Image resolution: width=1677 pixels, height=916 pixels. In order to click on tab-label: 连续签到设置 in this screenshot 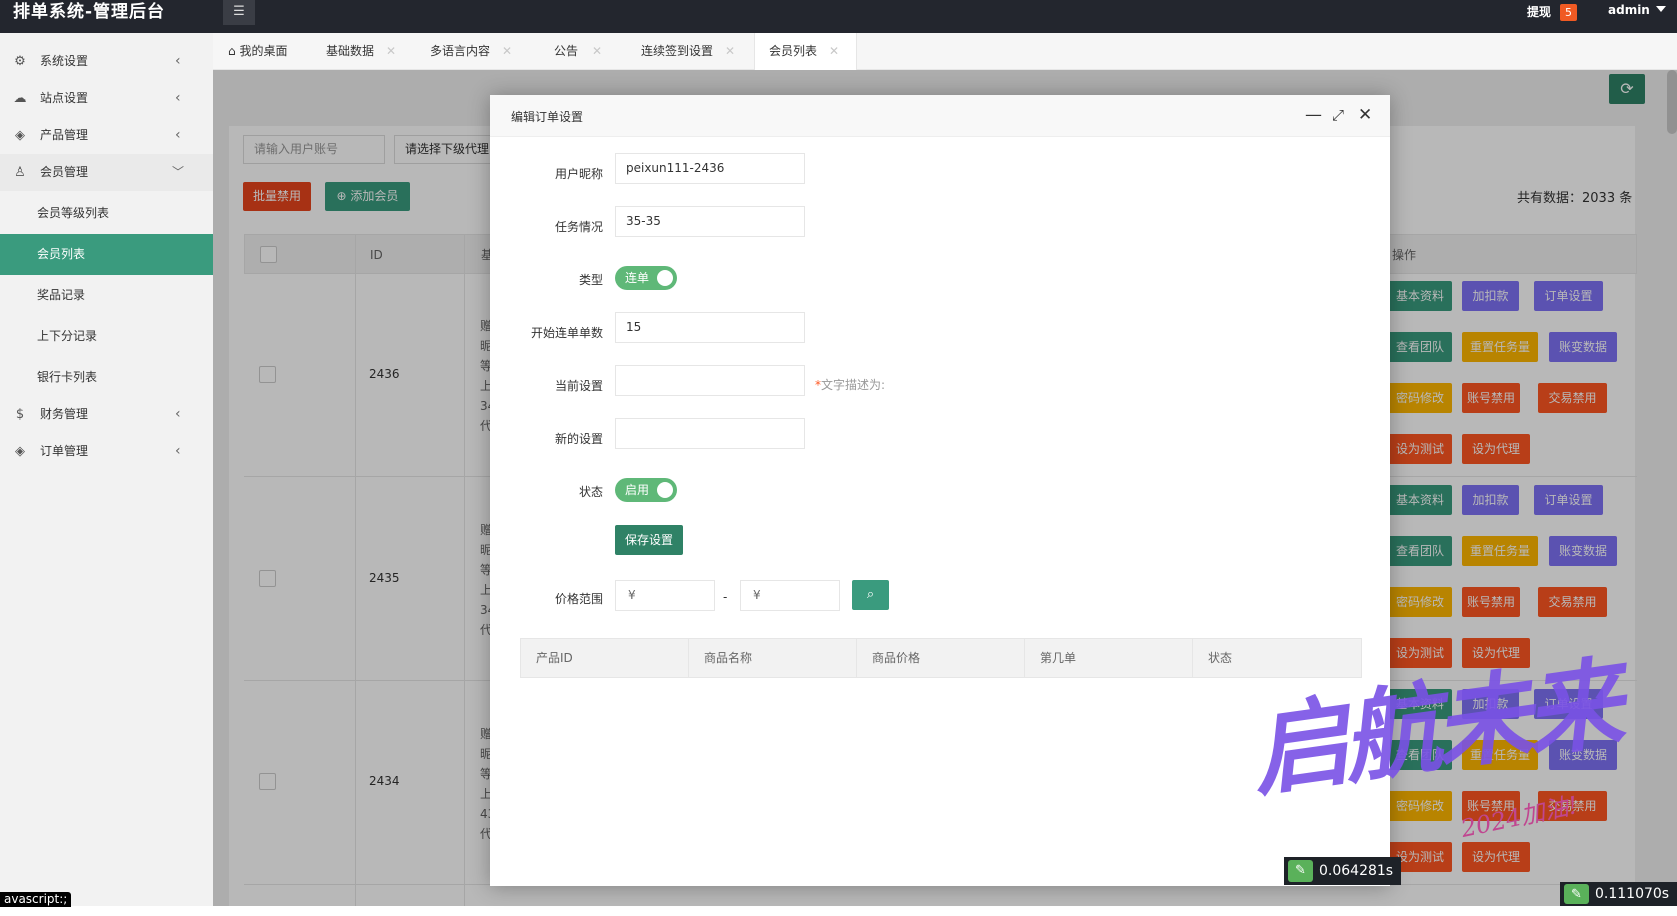, I will do `click(677, 51)`.